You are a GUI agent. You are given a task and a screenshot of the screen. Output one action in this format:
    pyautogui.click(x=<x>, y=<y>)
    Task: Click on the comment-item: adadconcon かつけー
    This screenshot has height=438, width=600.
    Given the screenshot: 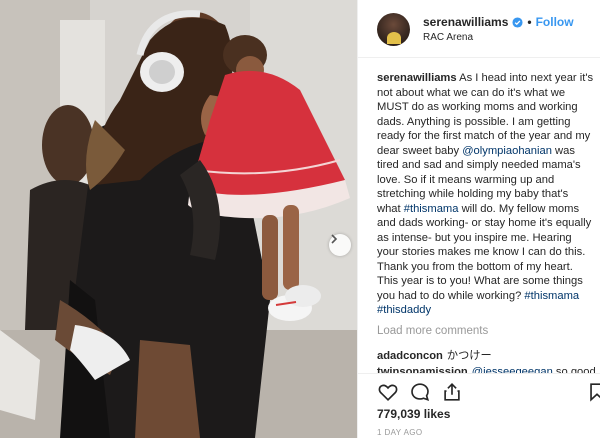 What is the action you would take?
    pyautogui.click(x=488, y=355)
    